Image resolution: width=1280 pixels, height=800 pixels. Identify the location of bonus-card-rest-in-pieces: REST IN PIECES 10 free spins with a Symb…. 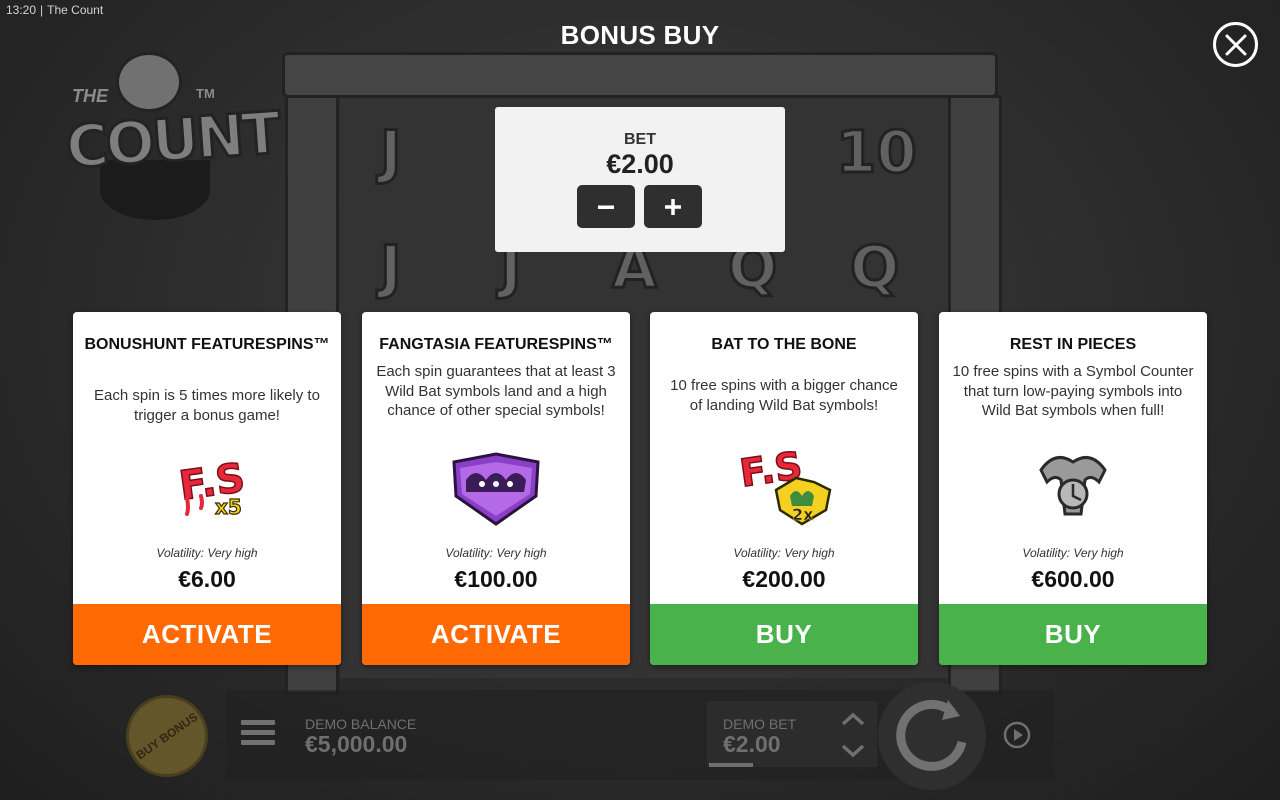
(1073, 488).